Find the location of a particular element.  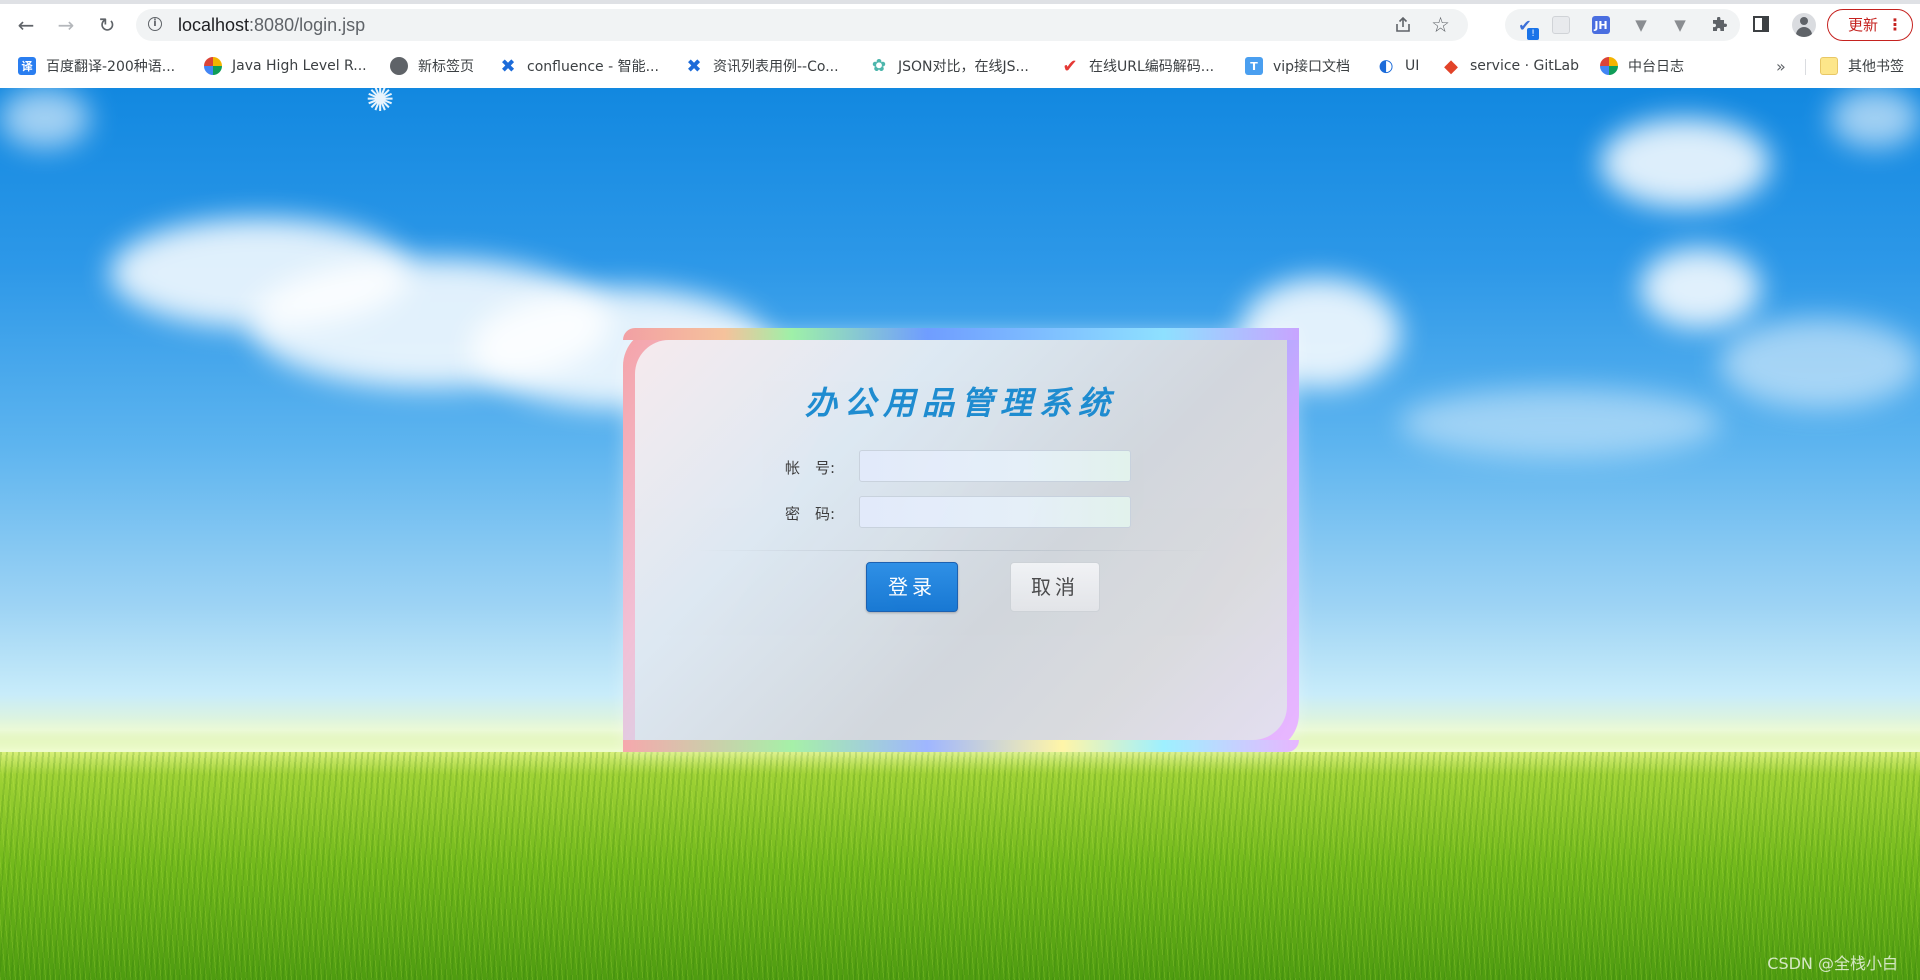

password-row: 密 码: is located at coordinates (961, 513).